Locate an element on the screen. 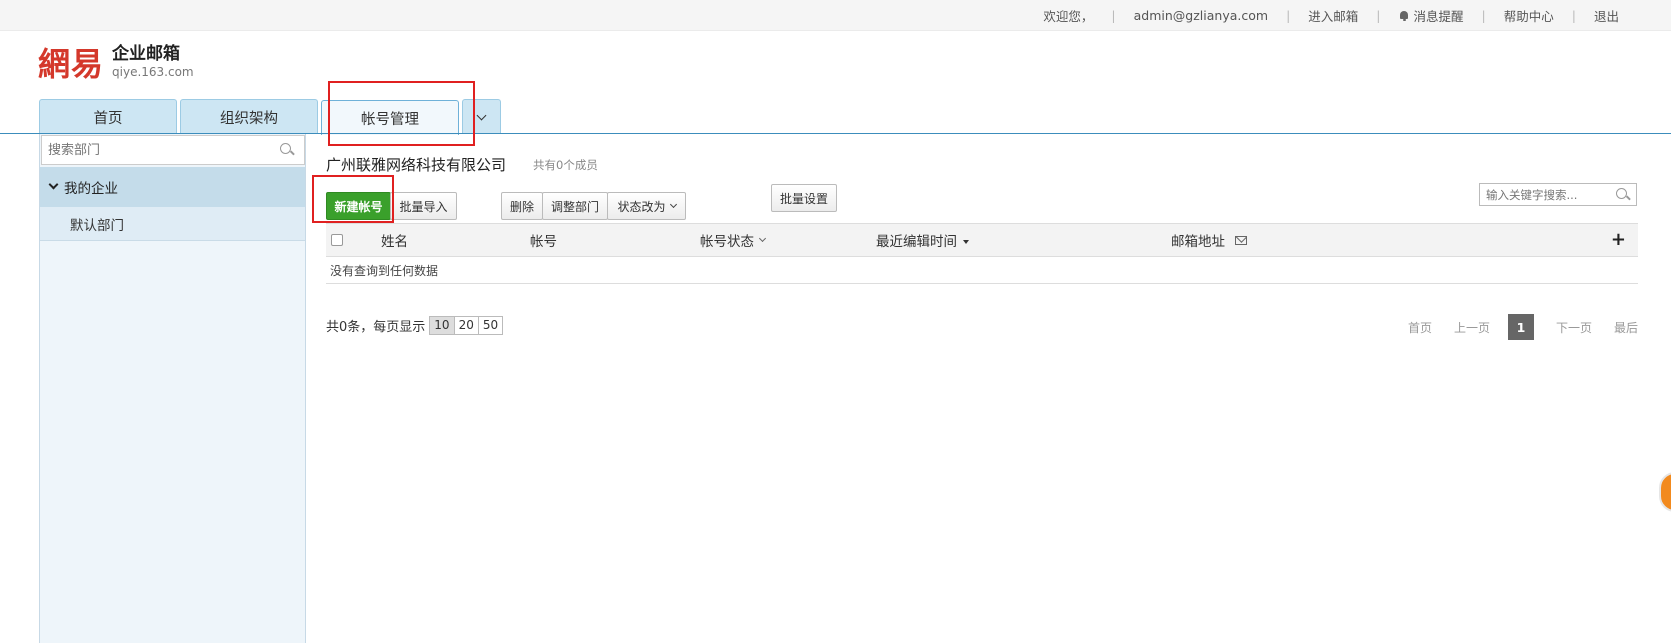  department-sidebar: 我的企业 默认部门 is located at coordinates (172, 388).